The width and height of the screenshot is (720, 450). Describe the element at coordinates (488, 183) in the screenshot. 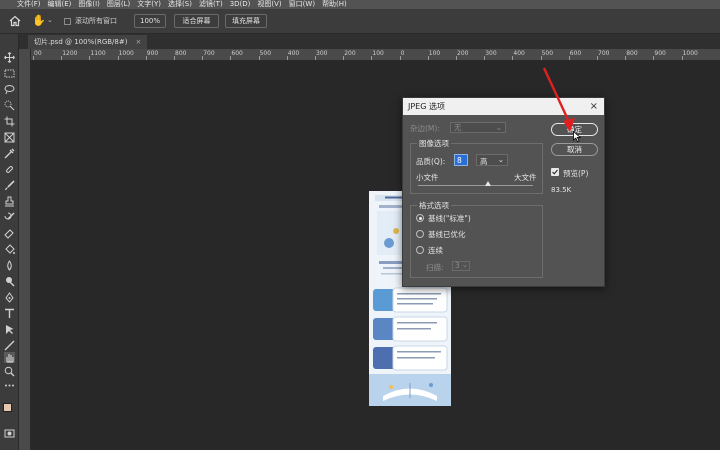

I see `quality-slider-thumb` at that location.